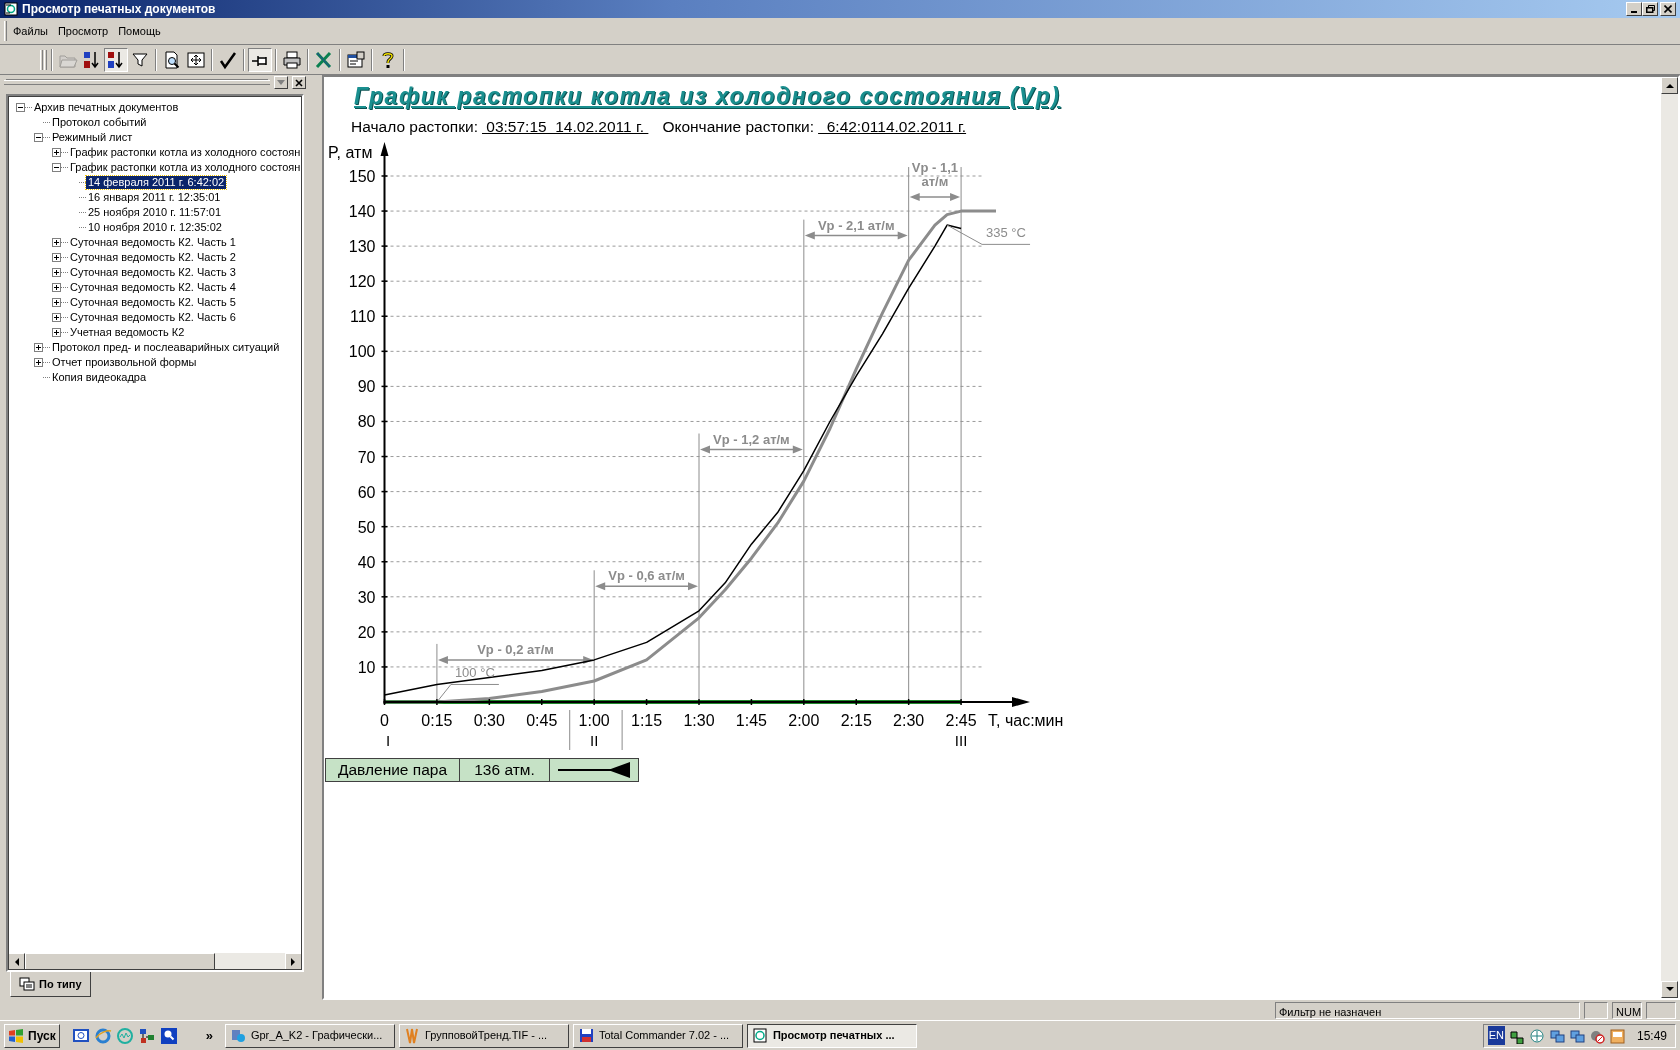 The image size is (1680, 1050). Describe the element at coordinates (168, 1035) in the screenshot. I see `search-icon` at that location.